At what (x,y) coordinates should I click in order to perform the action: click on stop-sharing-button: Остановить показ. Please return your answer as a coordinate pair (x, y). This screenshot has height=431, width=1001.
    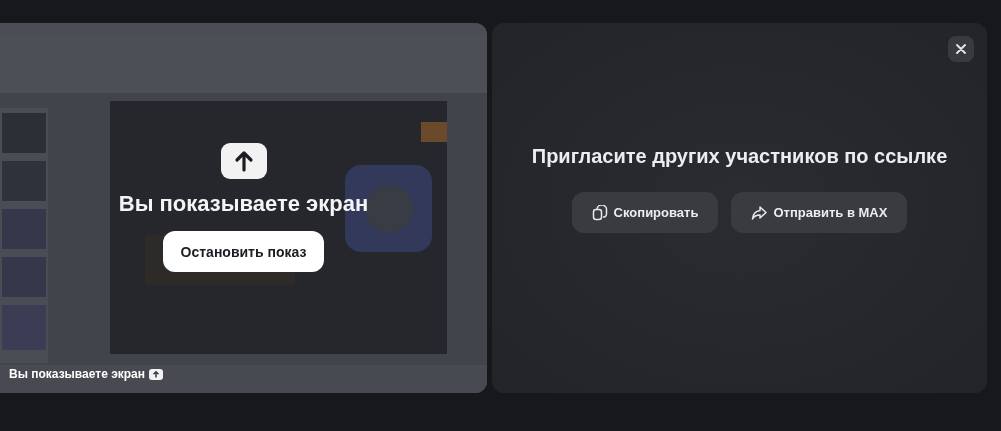
    Looking at the image, I should click on (243, 251).